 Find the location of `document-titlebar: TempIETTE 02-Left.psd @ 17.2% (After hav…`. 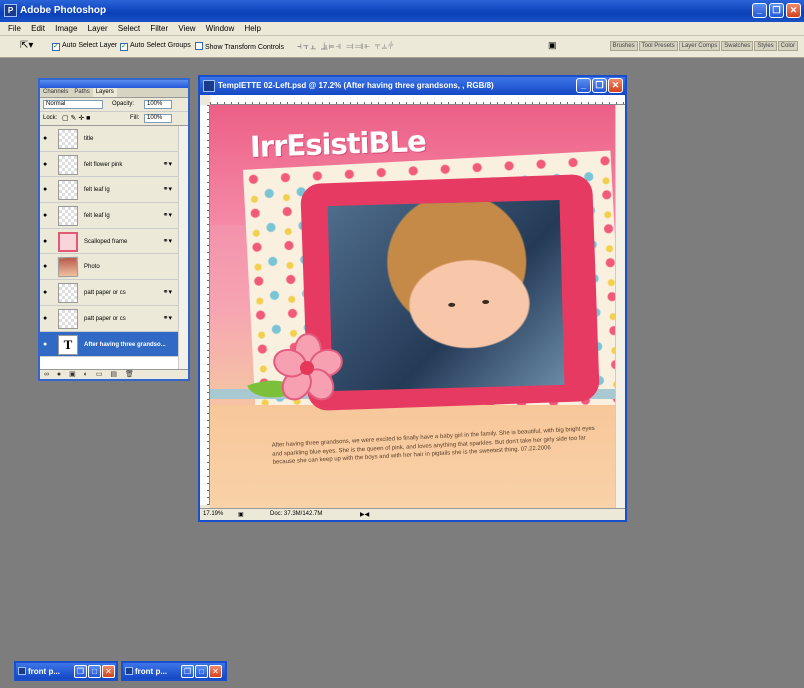

document-titlebar: TempIETTE 02-Left.psd @ 17.2% (After hav… is located at coordinates (412, 86).